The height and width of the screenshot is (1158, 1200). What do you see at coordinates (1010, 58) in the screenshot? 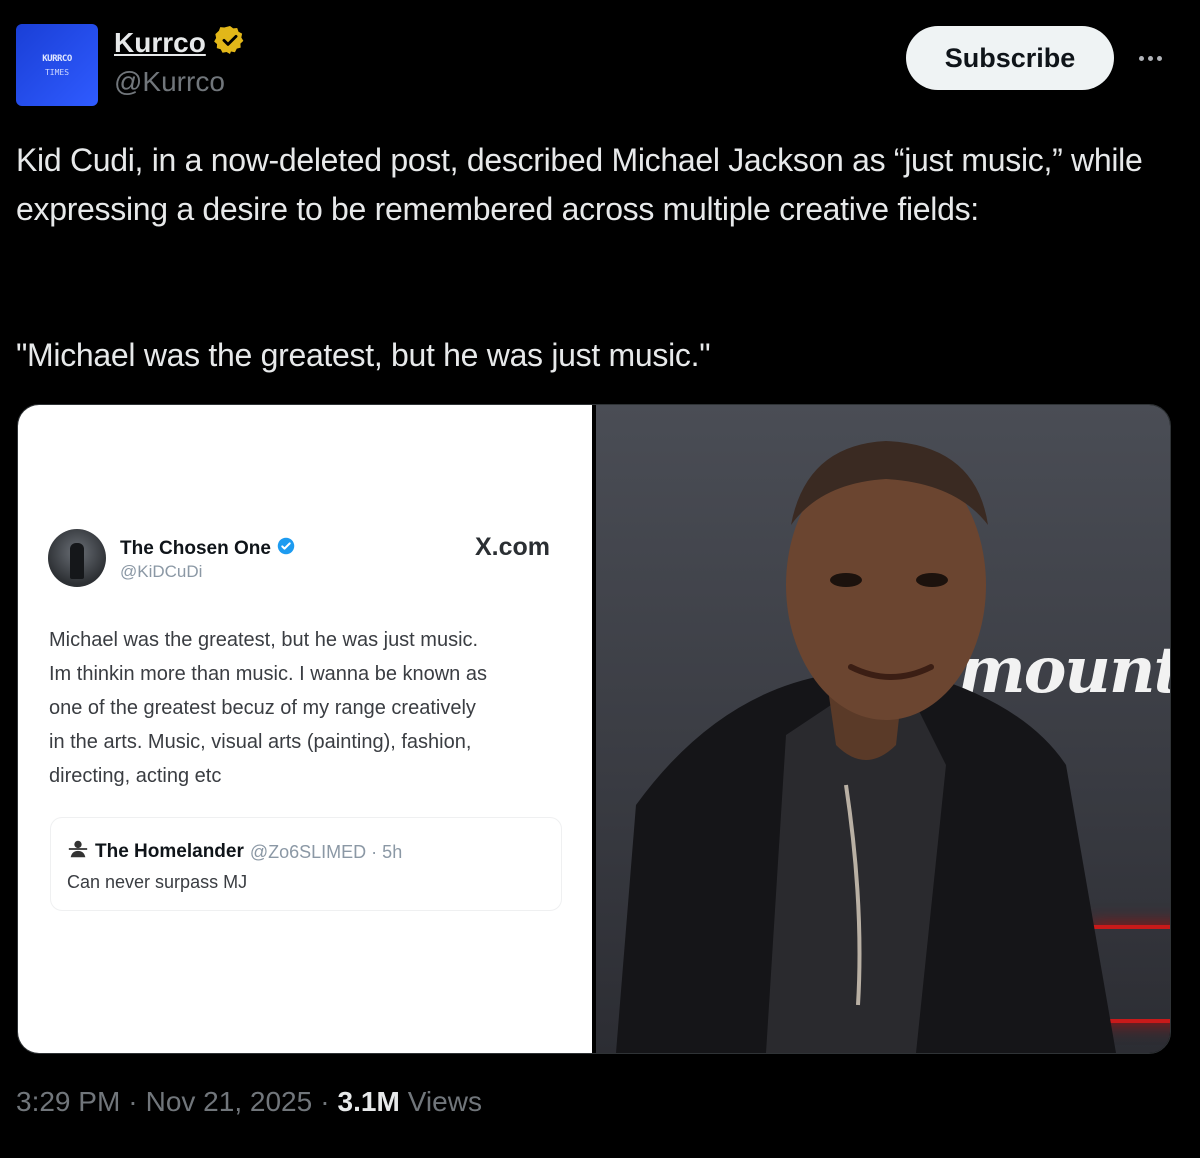
I see `subscribe-button: Subscribe` at bounding box center [1010, 58].